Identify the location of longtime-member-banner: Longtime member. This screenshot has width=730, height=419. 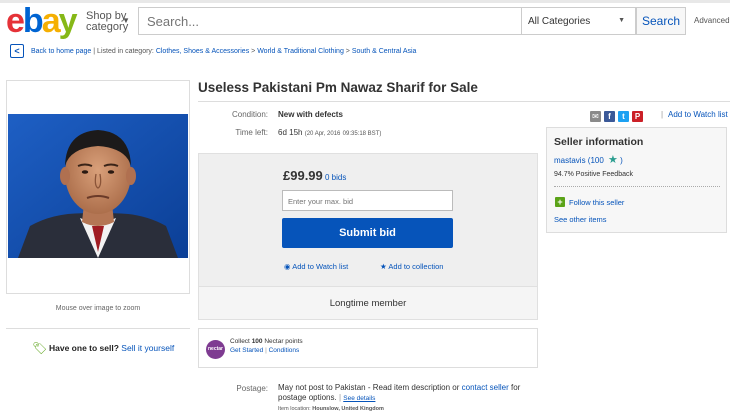
(368, 303).